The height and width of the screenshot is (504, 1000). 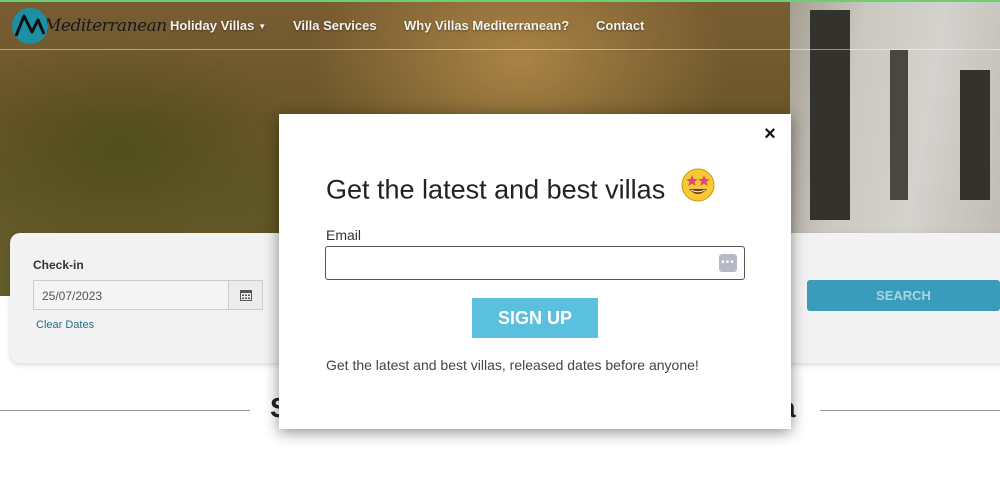 What do you see at coordinates (770, 134) in the screenshot?
I see `close-button: ×` at bounding box center [770, 134].